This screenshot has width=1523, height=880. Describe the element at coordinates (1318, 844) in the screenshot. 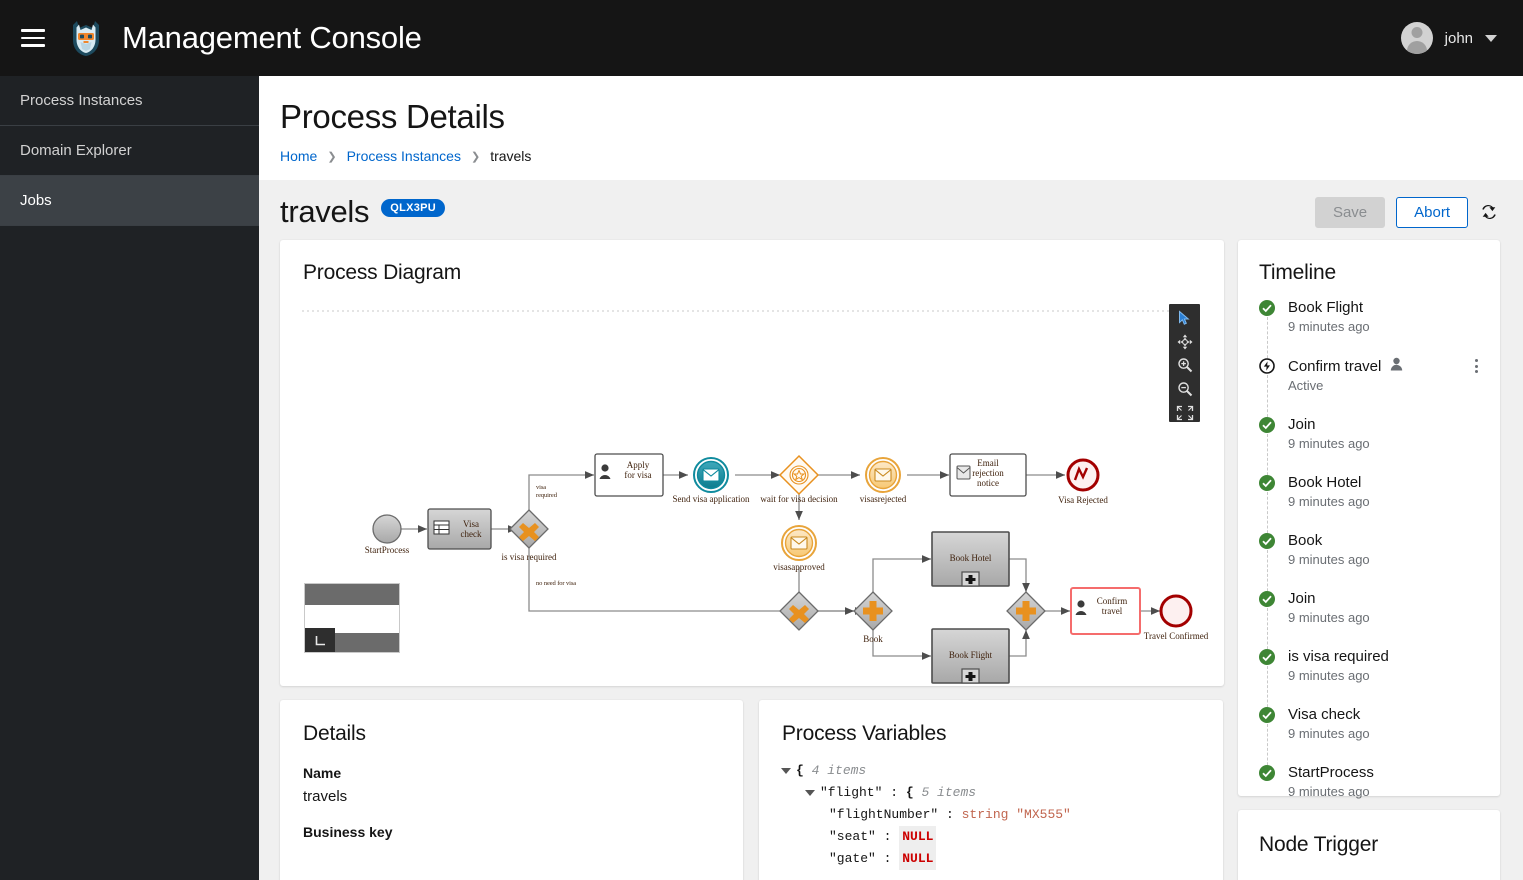

I see `node-trigger-title: Node Trigger` at that location.